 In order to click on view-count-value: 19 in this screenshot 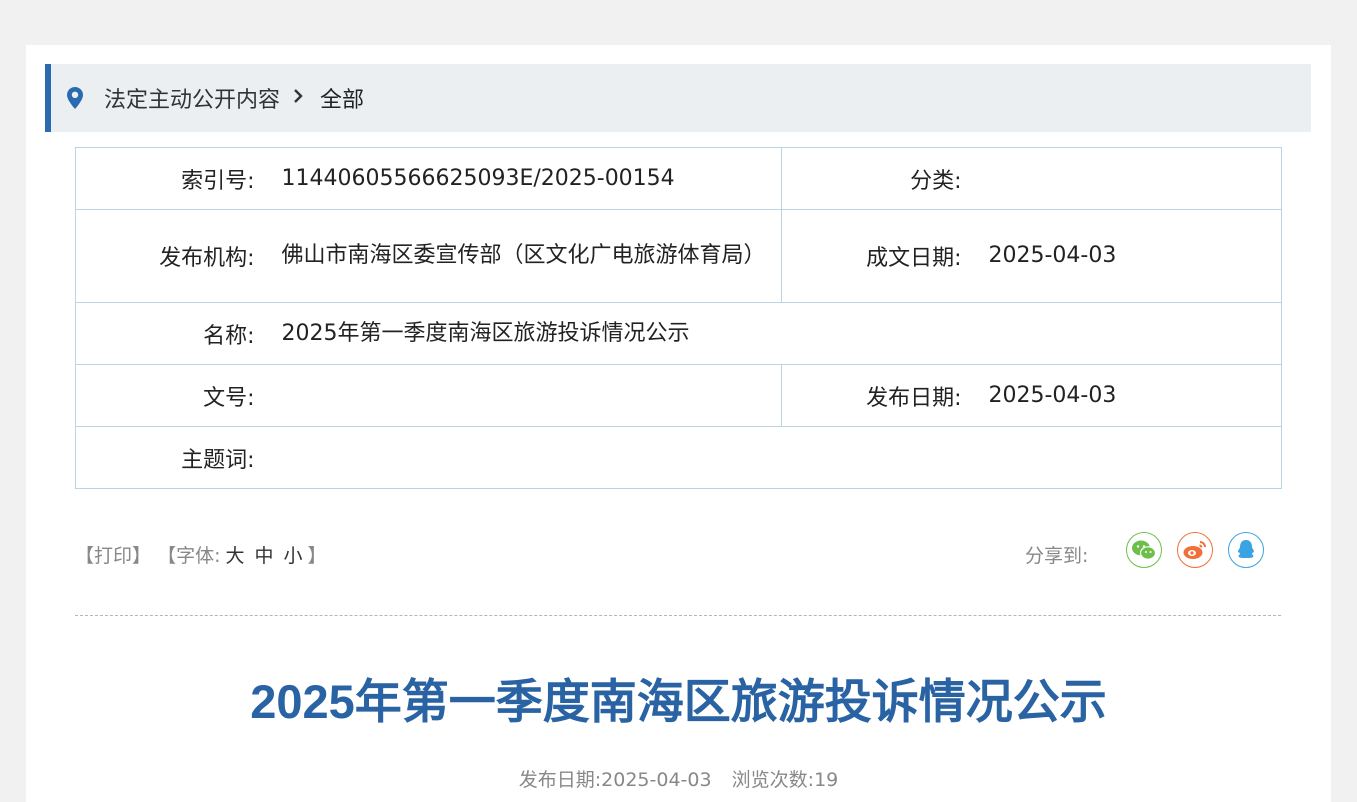, I will do `click(826, 780)`.